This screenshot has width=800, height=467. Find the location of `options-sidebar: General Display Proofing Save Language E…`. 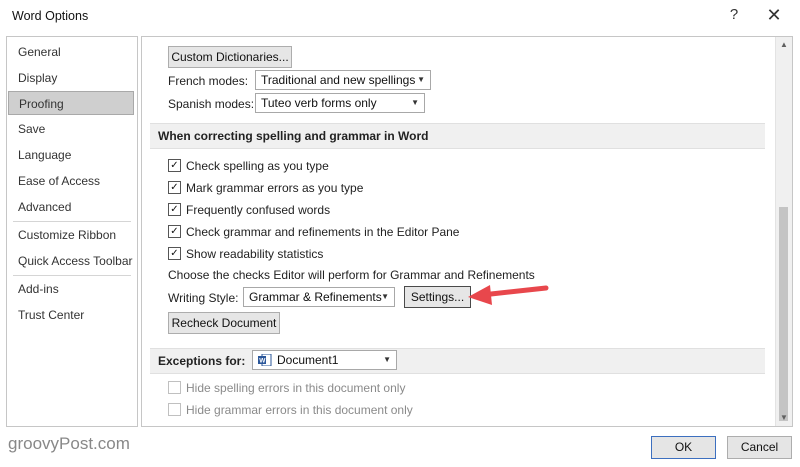

options-sidebar: General Display Proofing Save Language E… is located at coordinates (72, 231).